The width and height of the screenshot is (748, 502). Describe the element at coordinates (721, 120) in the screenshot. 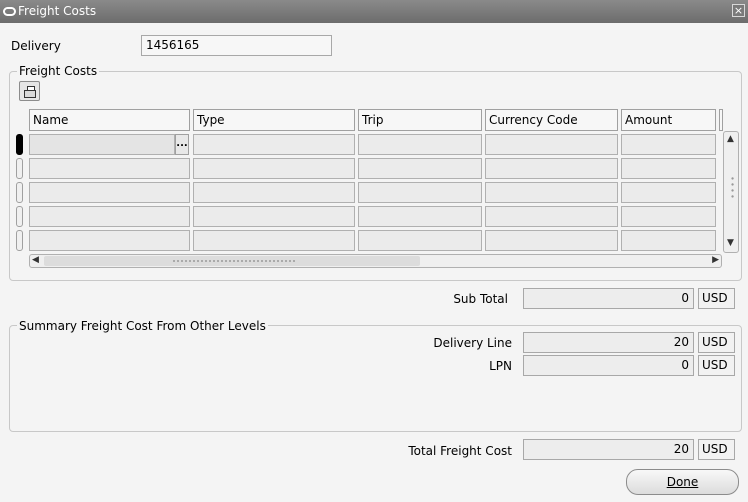

I see `column-header-overflow` at that location.